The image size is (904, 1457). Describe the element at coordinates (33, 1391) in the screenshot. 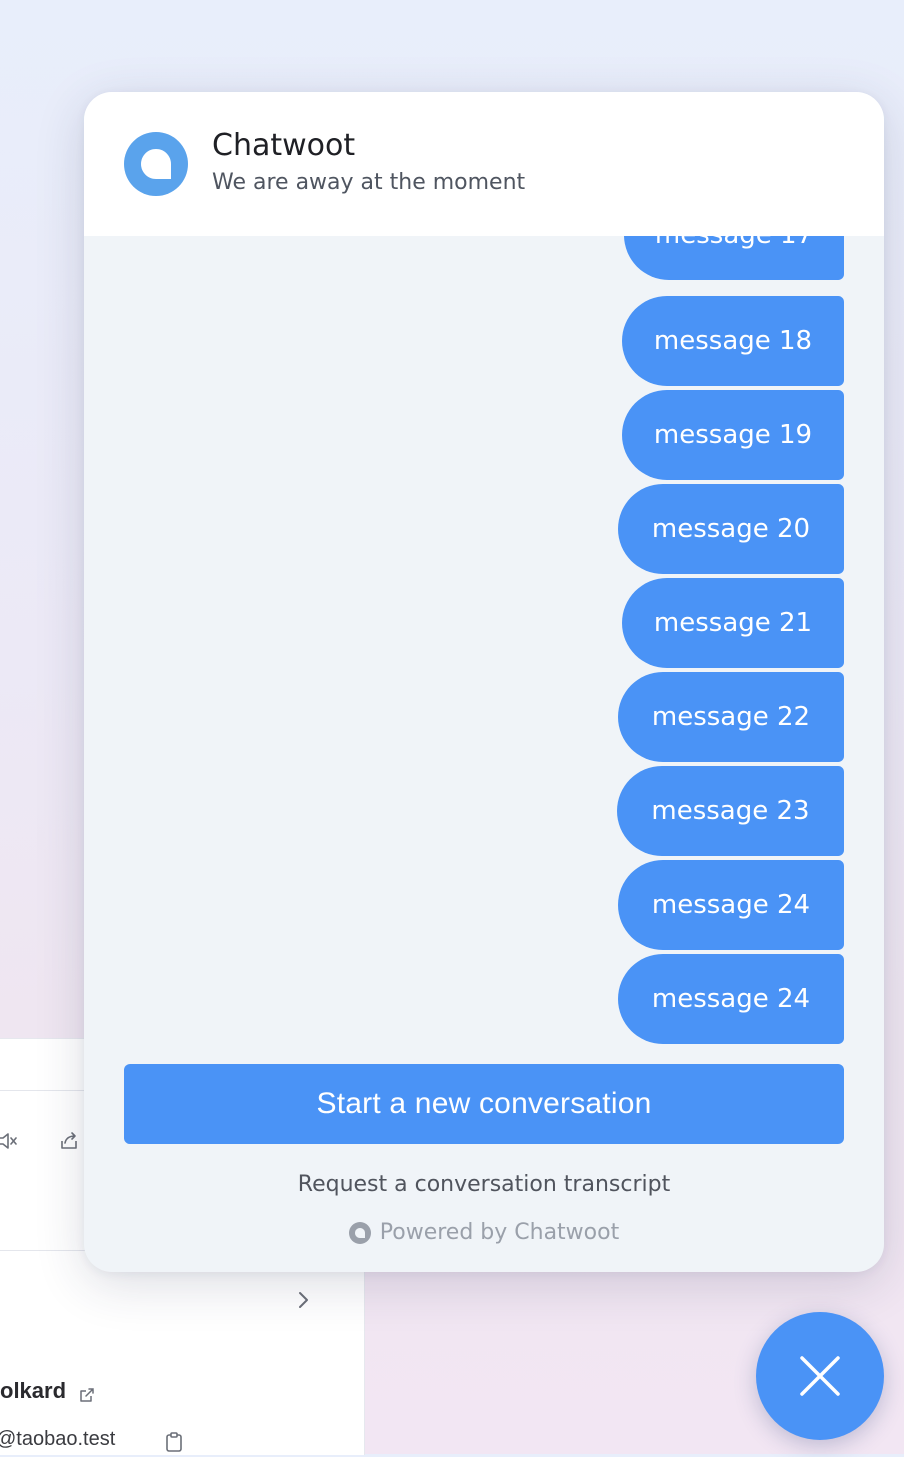

I see `contact-name: olkard` at that location.